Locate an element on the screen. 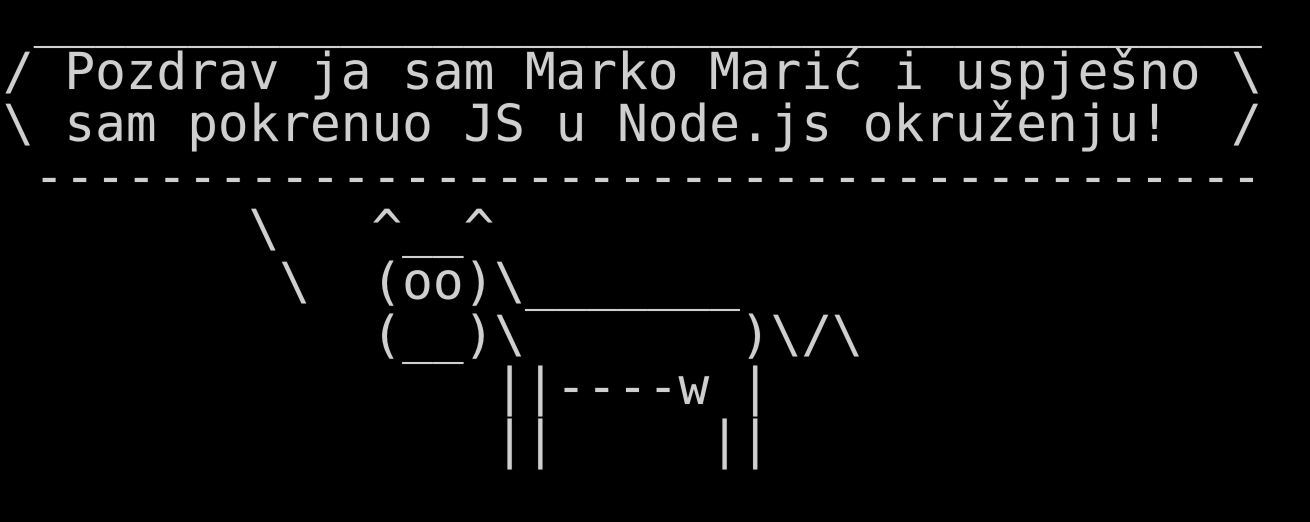 This screenshot has width=1310, height=522. speech-bubble-line-2: \ sam pokrenuo JS u Node.js okruženju! / is located at coordinates (632, 125).